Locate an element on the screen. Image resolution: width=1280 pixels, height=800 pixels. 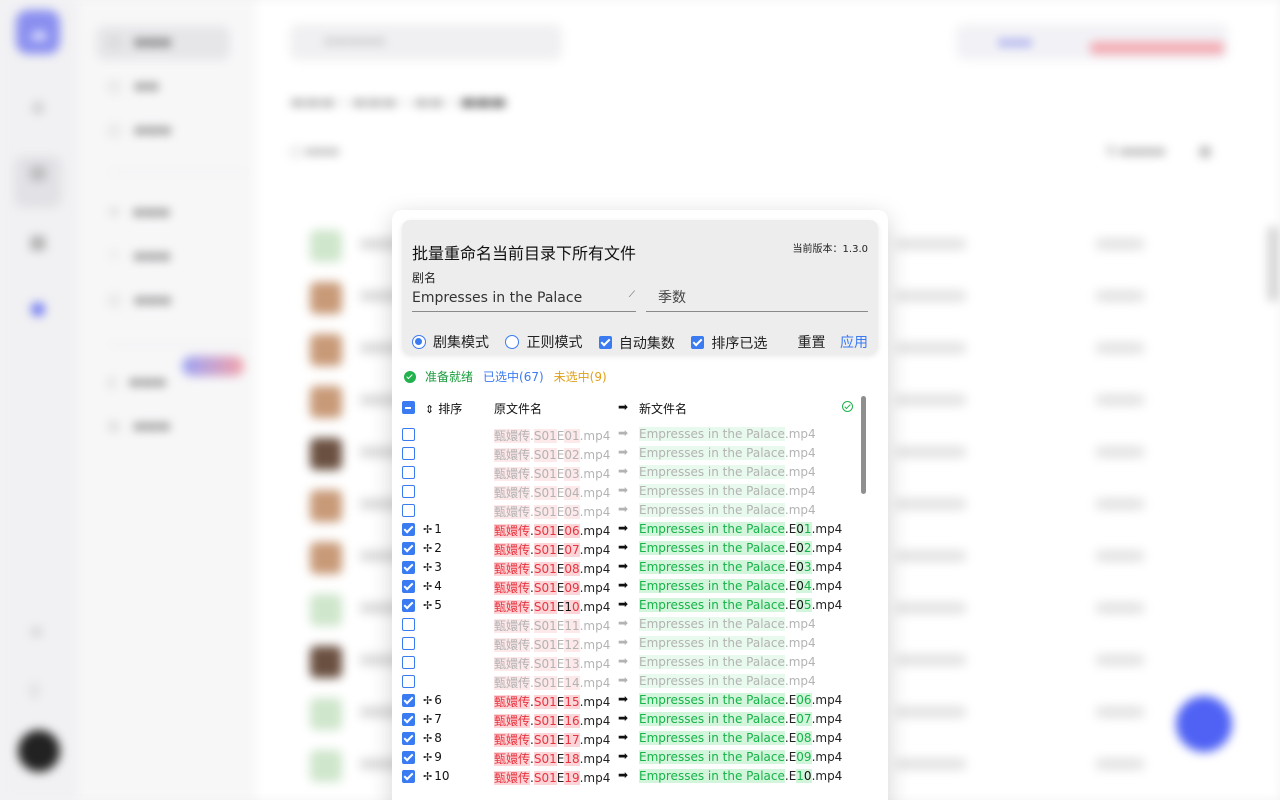
original-filename: 甄嬛传.S01E07.mp4 is located at coordinates (552, 549).